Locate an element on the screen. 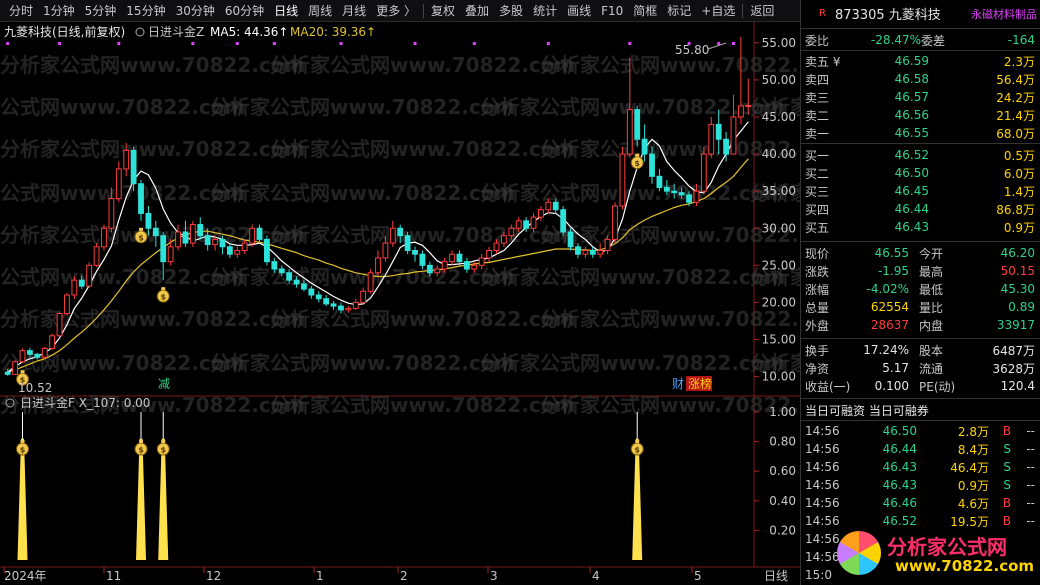  bid-row: 买三 46.45 1.4万 is located at coordinates (920, 191).